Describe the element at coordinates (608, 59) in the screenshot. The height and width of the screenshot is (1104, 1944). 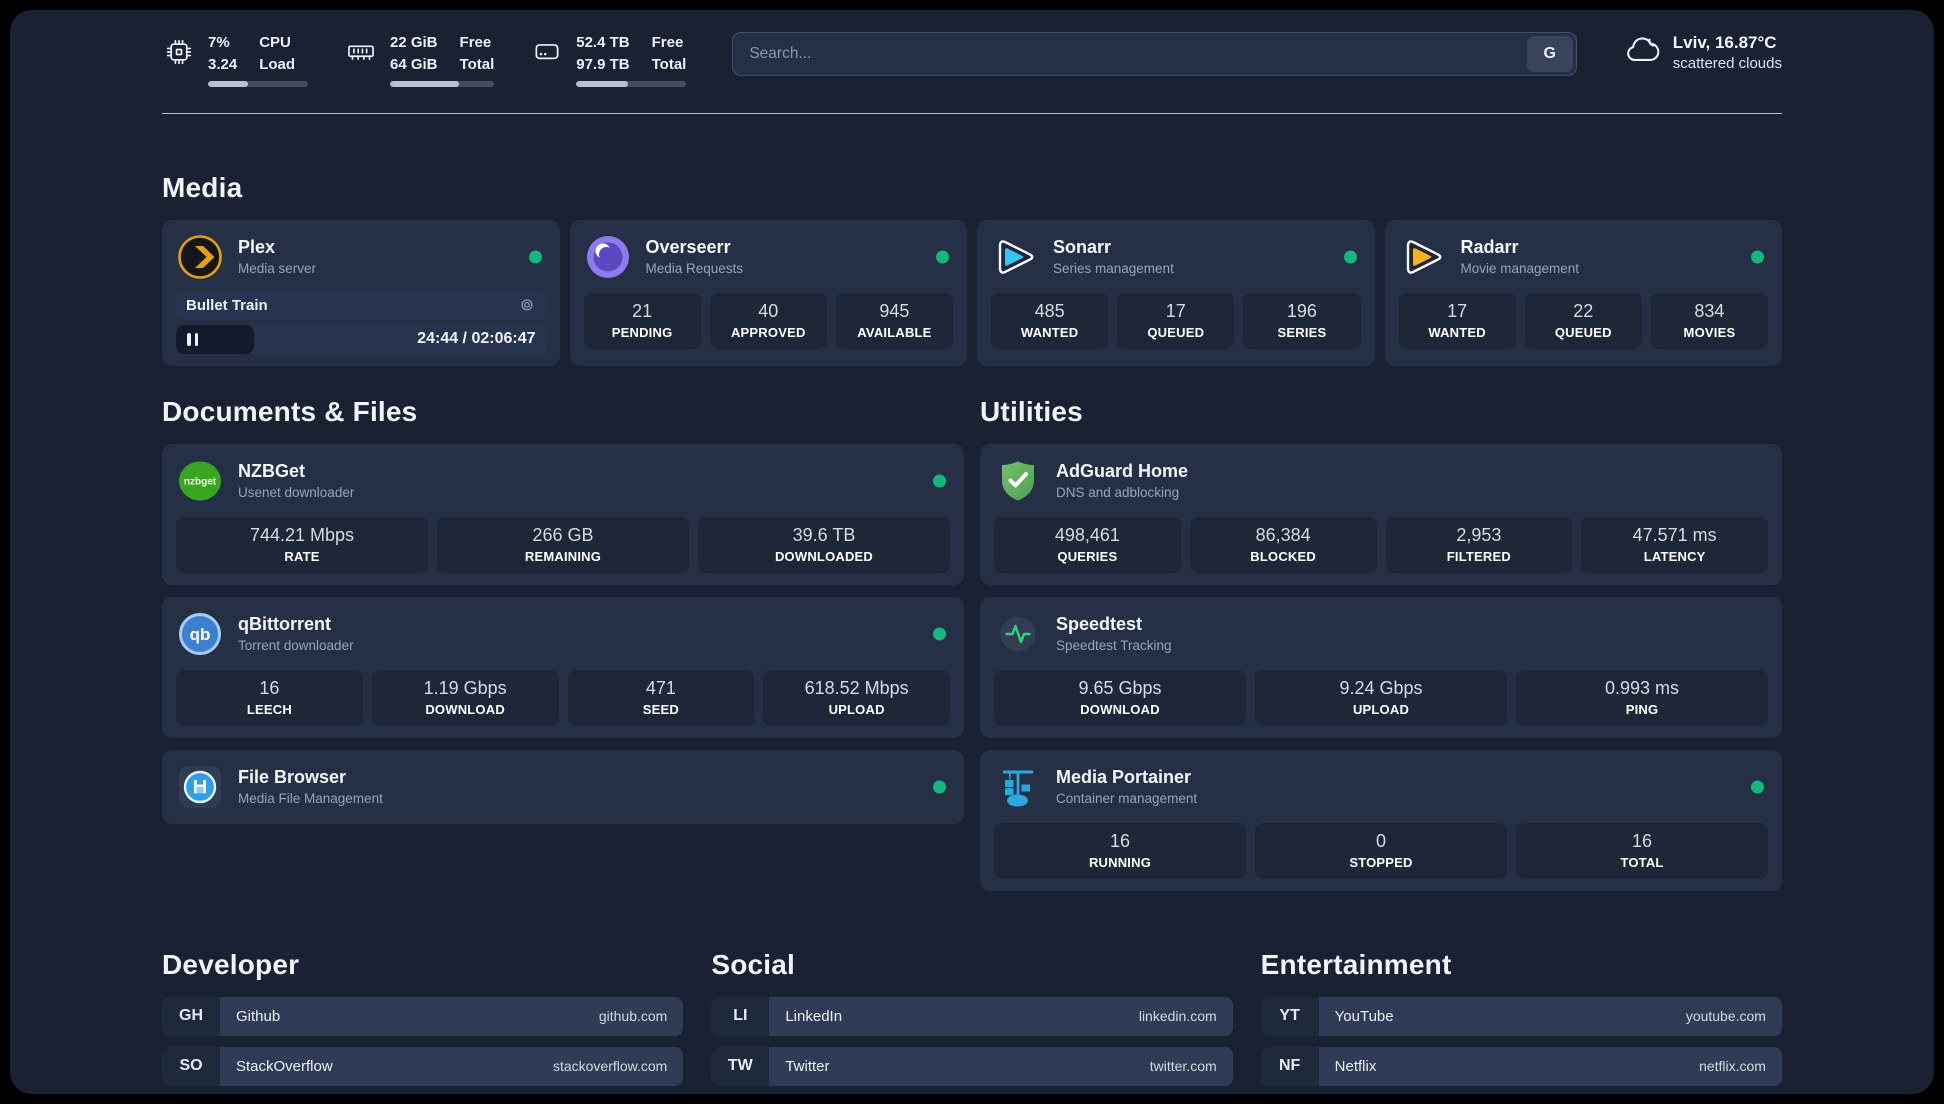
I see `disk-metric: 52.4 TB 97.9 TB Free Total` at that location.